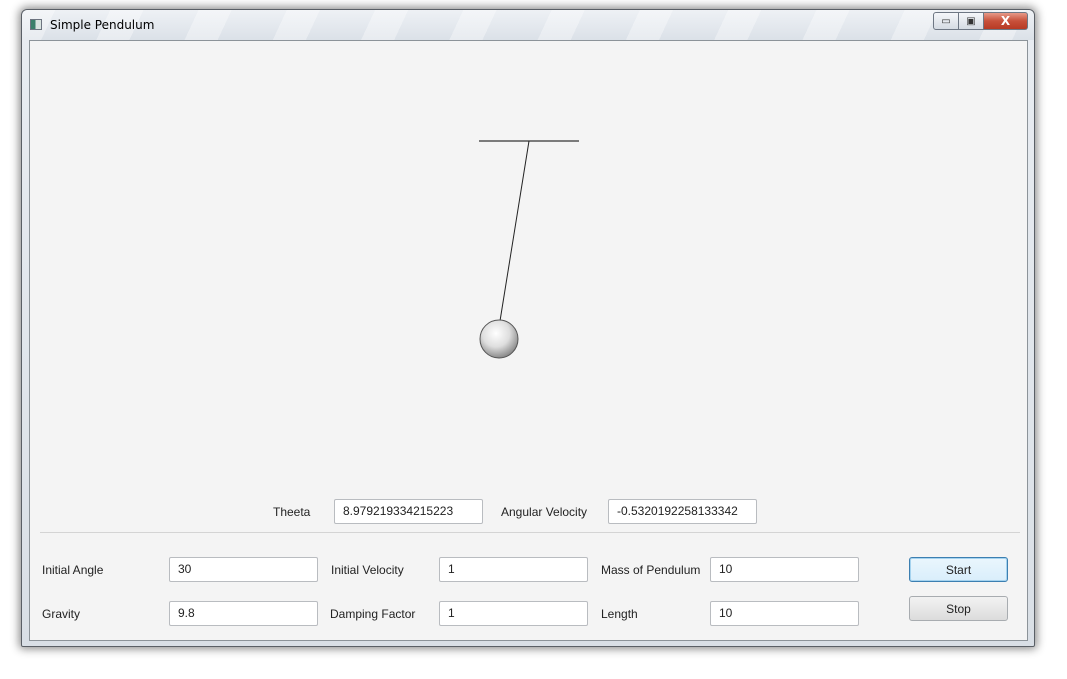  I want to click on start-button: Start, so click(958, 569).